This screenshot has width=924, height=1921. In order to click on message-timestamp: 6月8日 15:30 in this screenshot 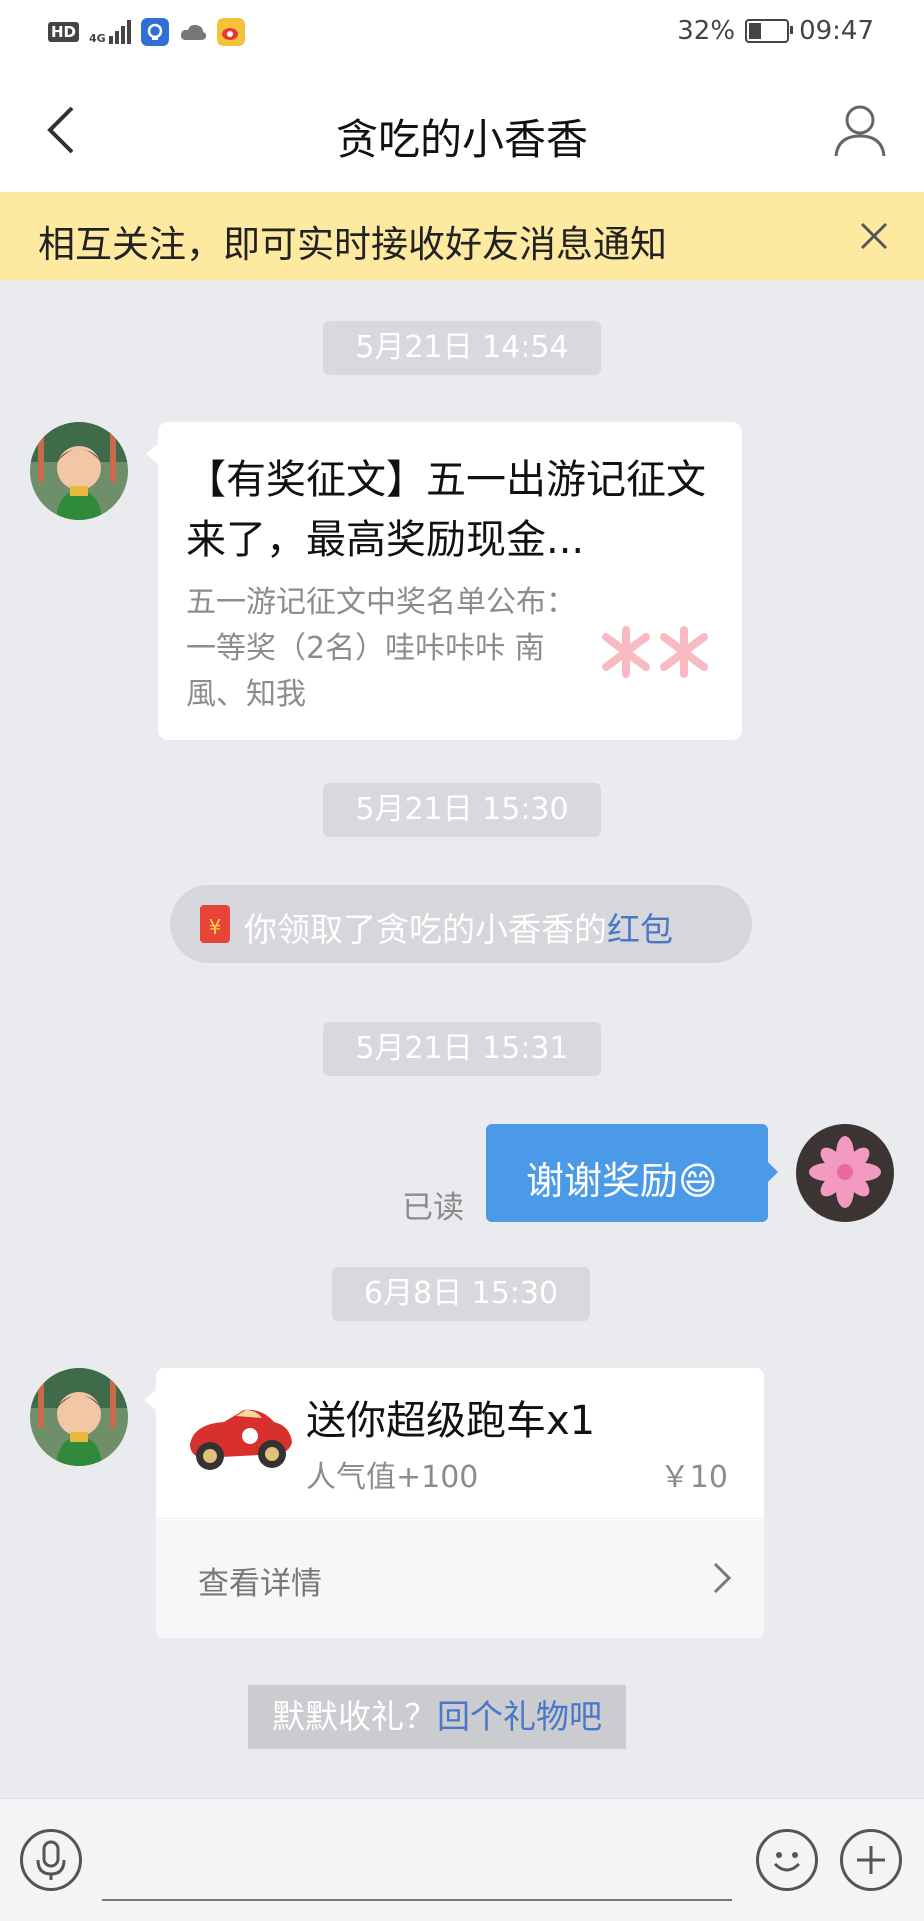, I will do `click(461, 1294)`.